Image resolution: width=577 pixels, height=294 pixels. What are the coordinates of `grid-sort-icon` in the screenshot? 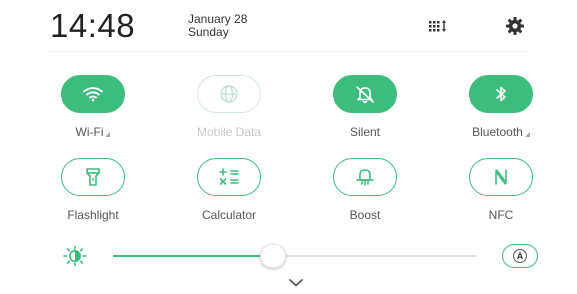 It's located at (438, 26).